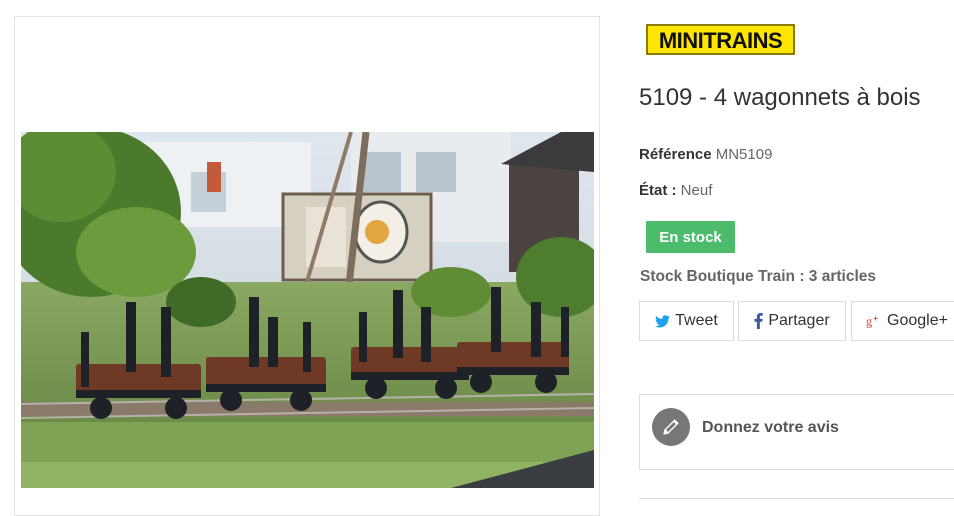 The height and width of the screenshot is (516, 954). I want to click on brand-logo: MINITRAINS, so click(720, 39).